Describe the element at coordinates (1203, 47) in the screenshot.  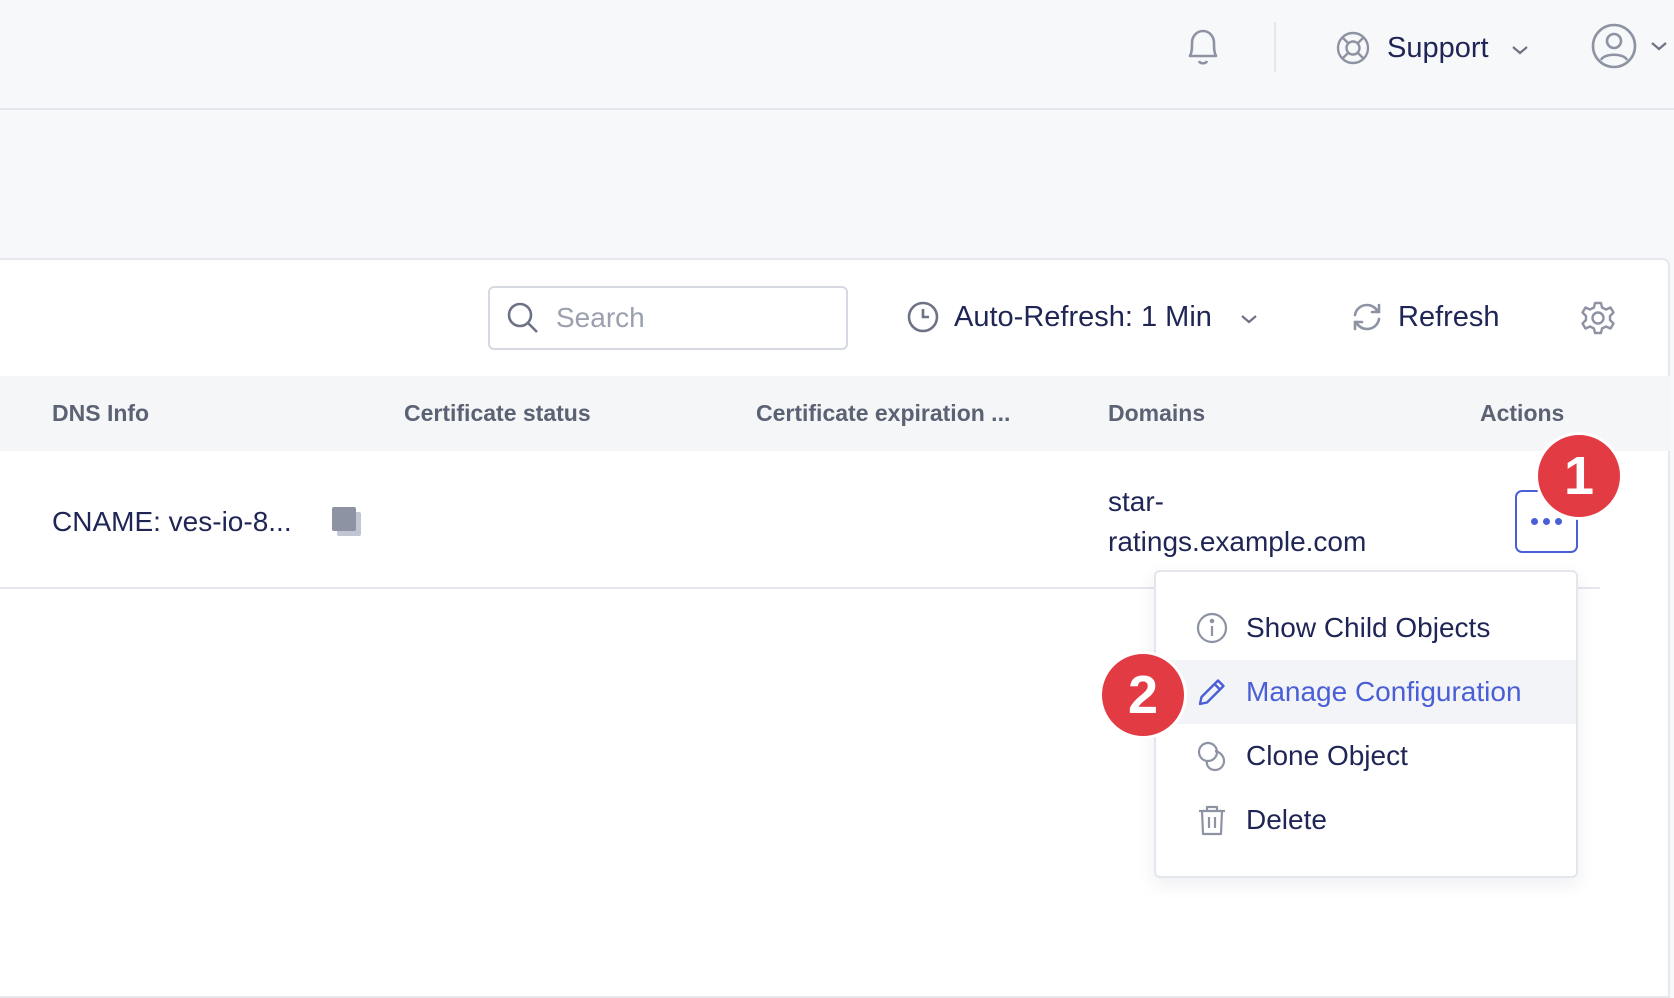
I see `bell-icon` at that location.